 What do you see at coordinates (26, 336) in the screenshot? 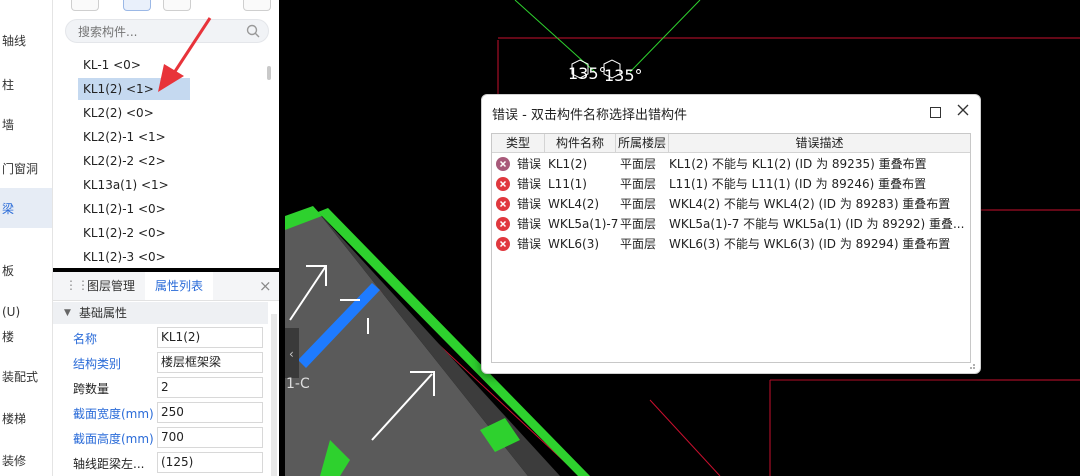
I see `nav-item-7: 楼` at bounding box center [26, 336].